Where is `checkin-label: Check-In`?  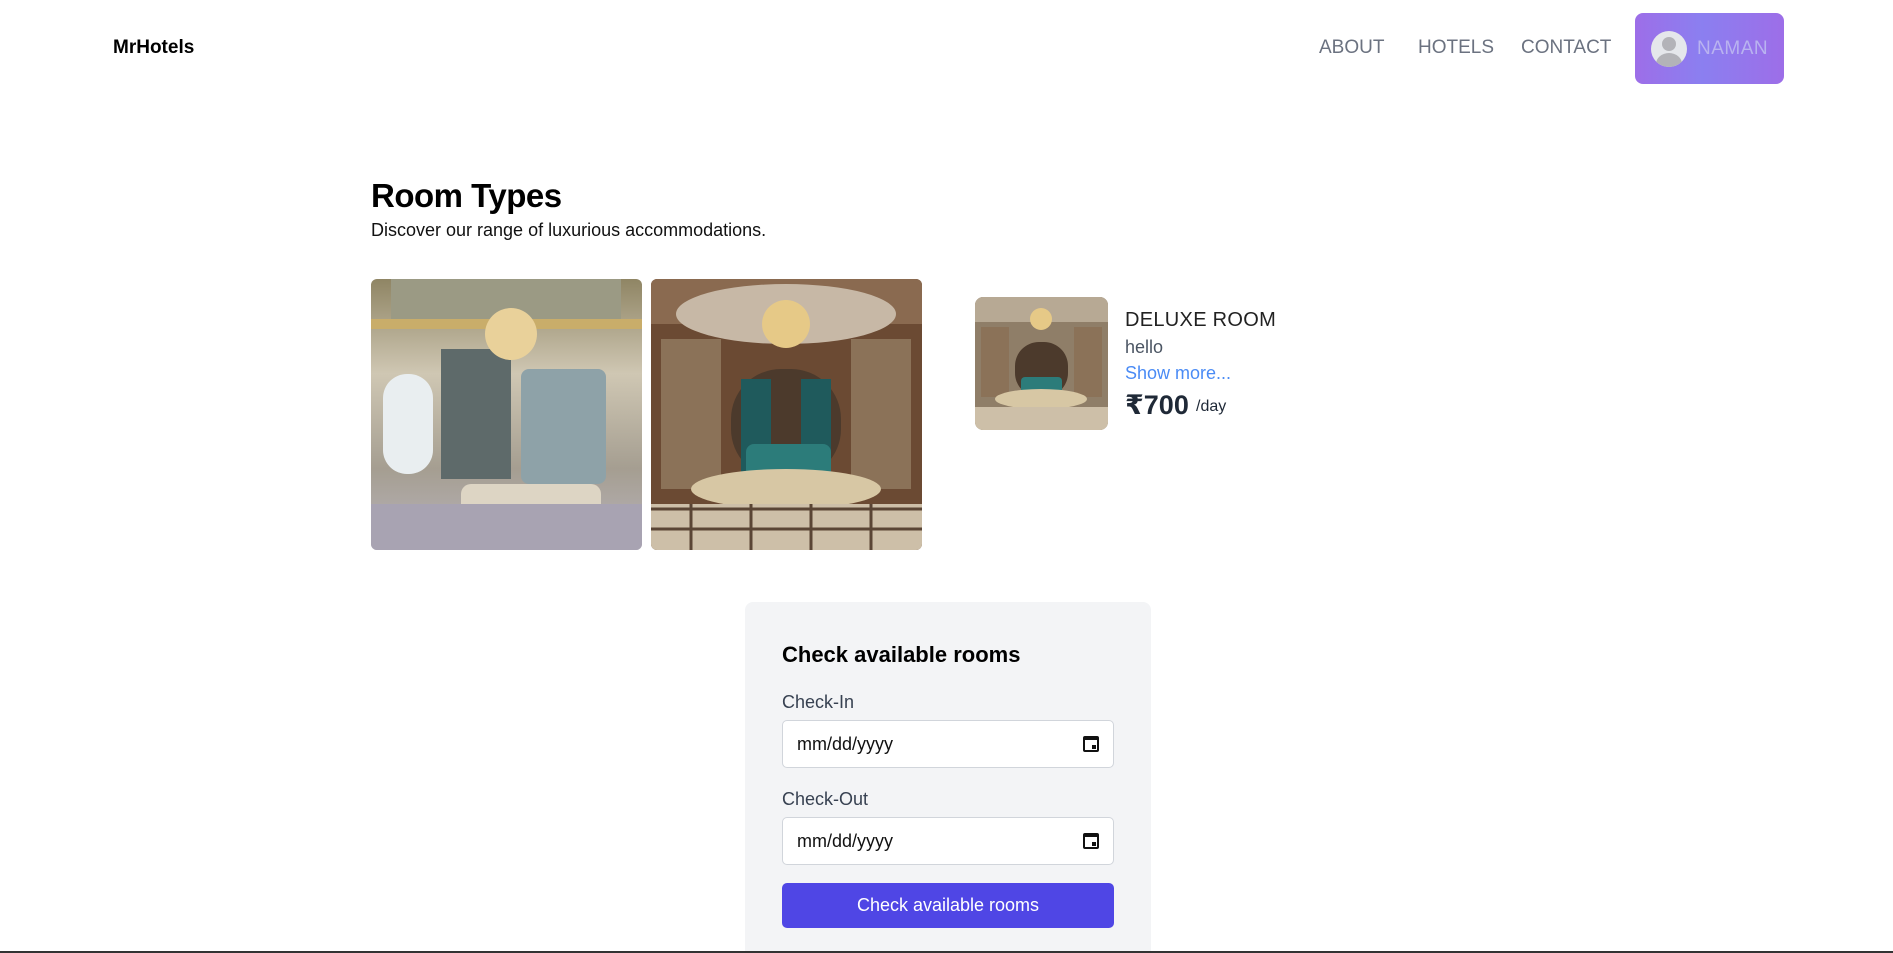
checkin-label: Check-In is located at coordinates (818, 702).